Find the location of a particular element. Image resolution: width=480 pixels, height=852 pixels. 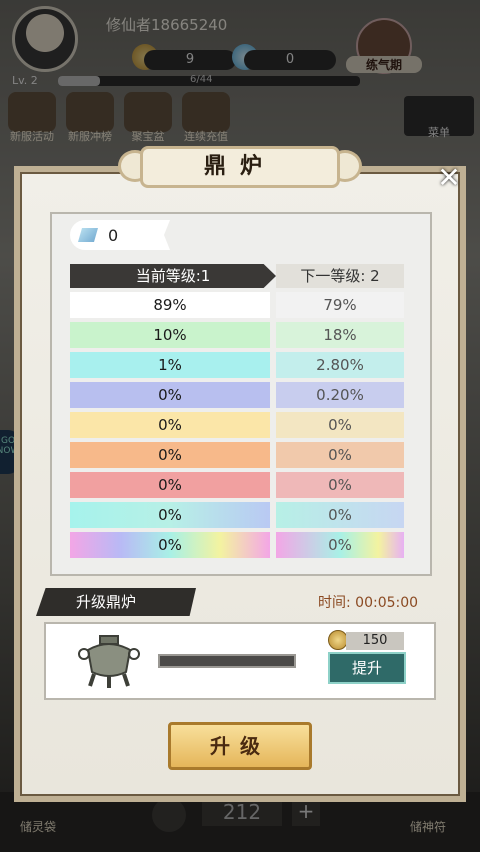

rate-next: 18% is located at coordinates (340, 335).